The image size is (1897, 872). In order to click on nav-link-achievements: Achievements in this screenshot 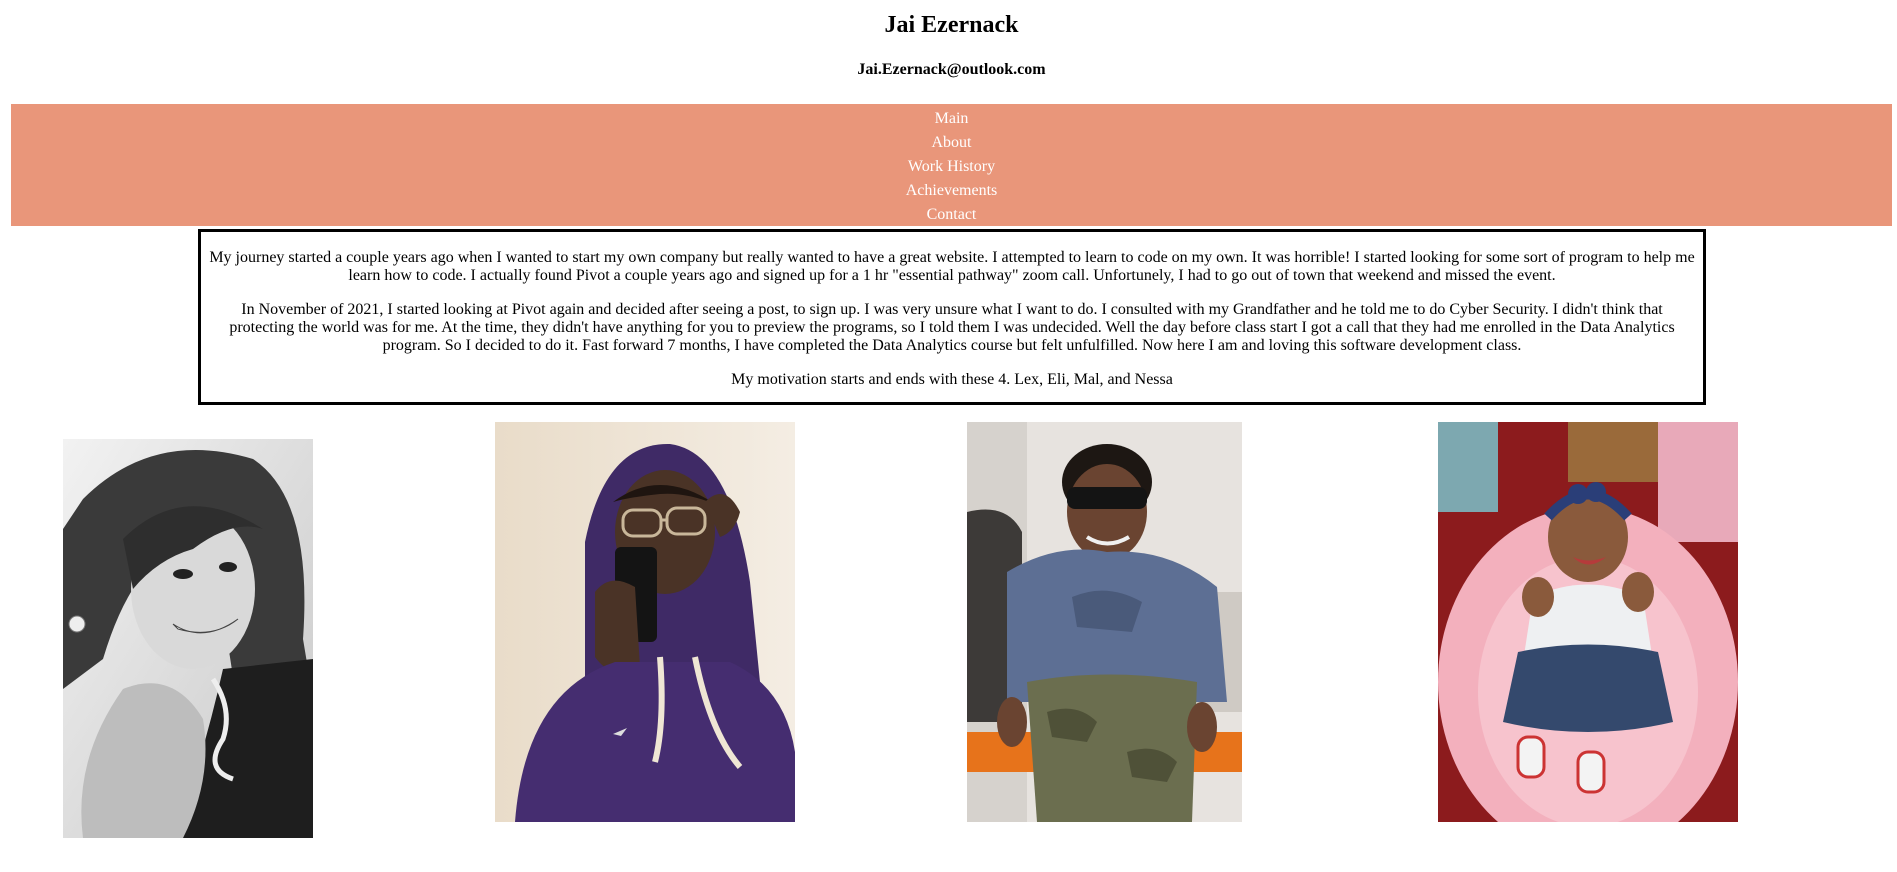, I will do `click(951, 191)`.